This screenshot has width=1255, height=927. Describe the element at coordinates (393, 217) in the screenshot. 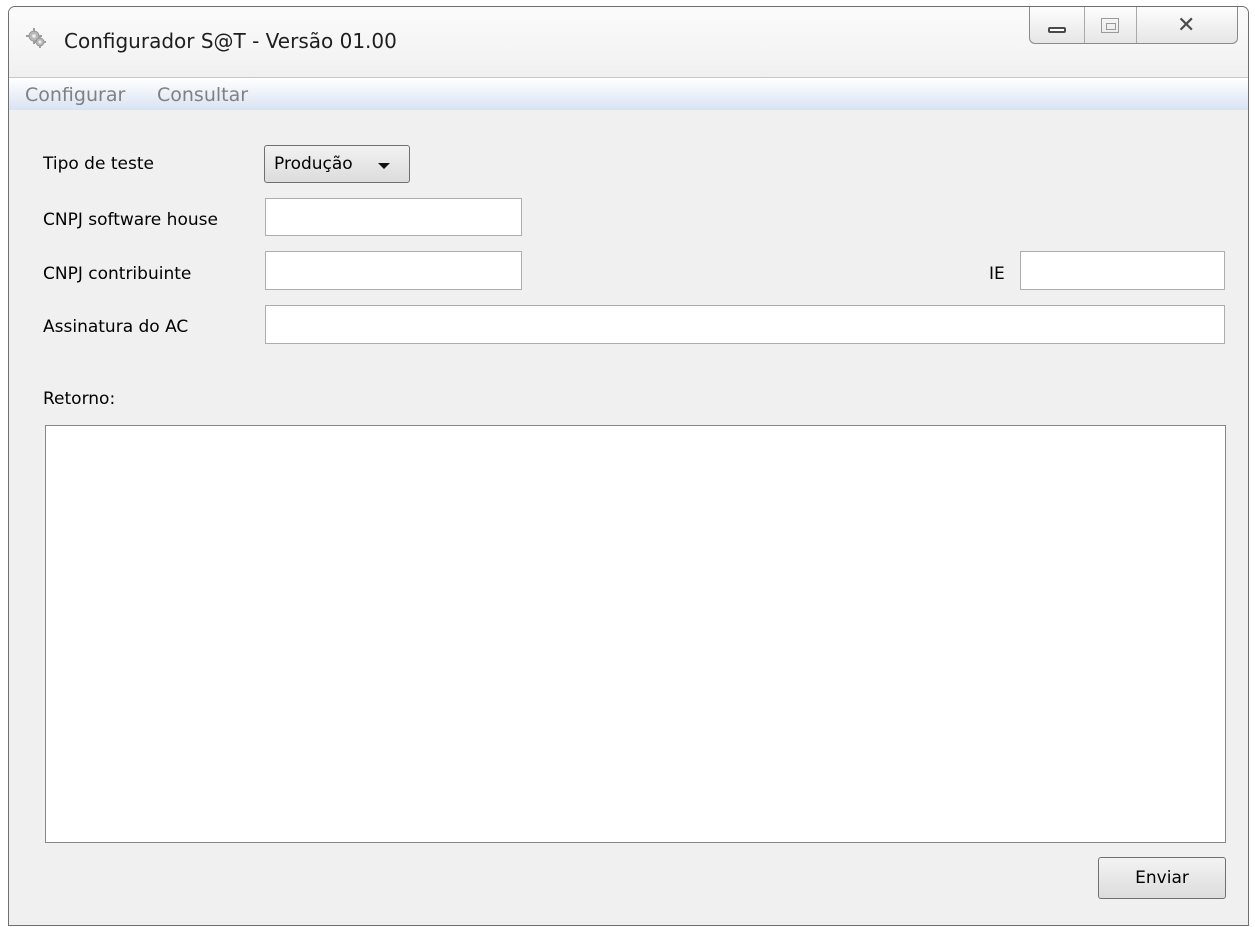

I see `cnpj-software-house-input` at that location.